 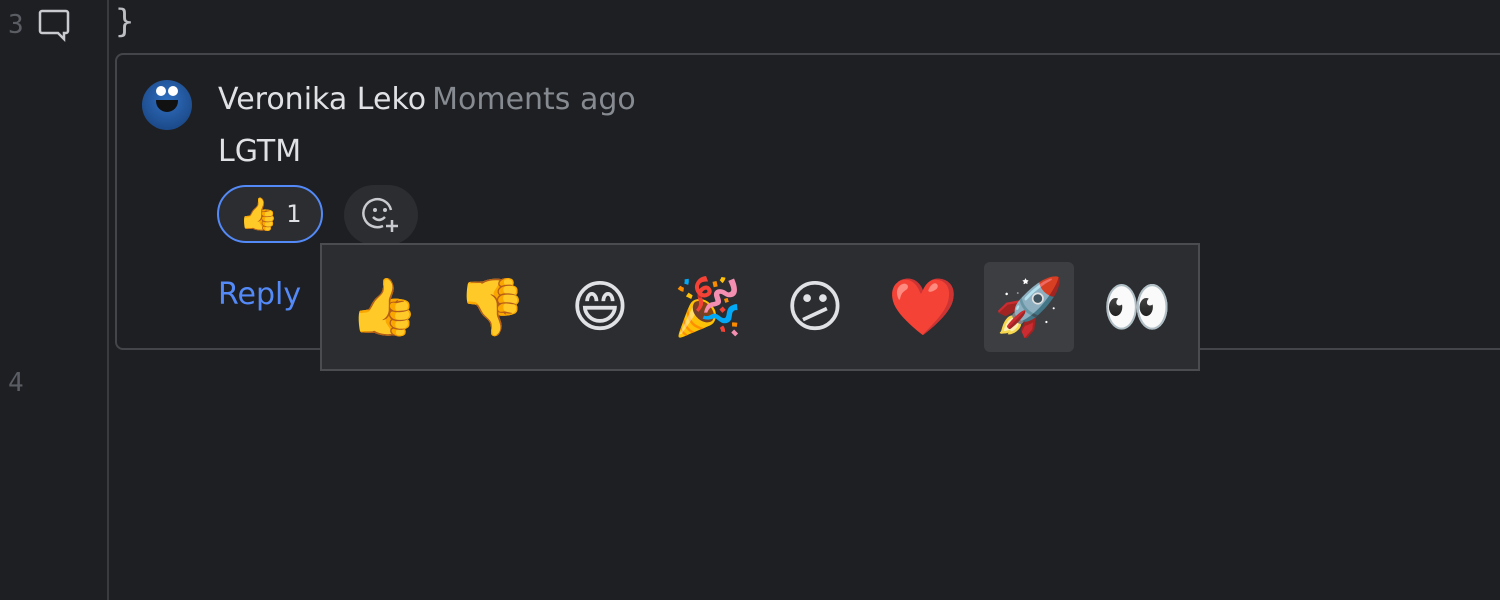 I want to click on emoji-heart: ❤️, so click(x=923, y=307).